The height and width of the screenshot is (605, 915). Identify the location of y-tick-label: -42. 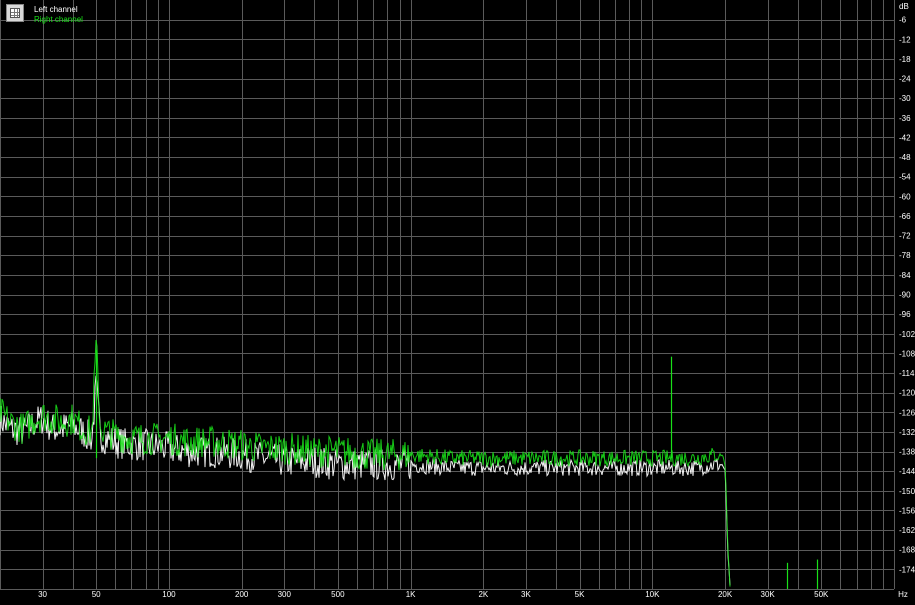
(905, 137).